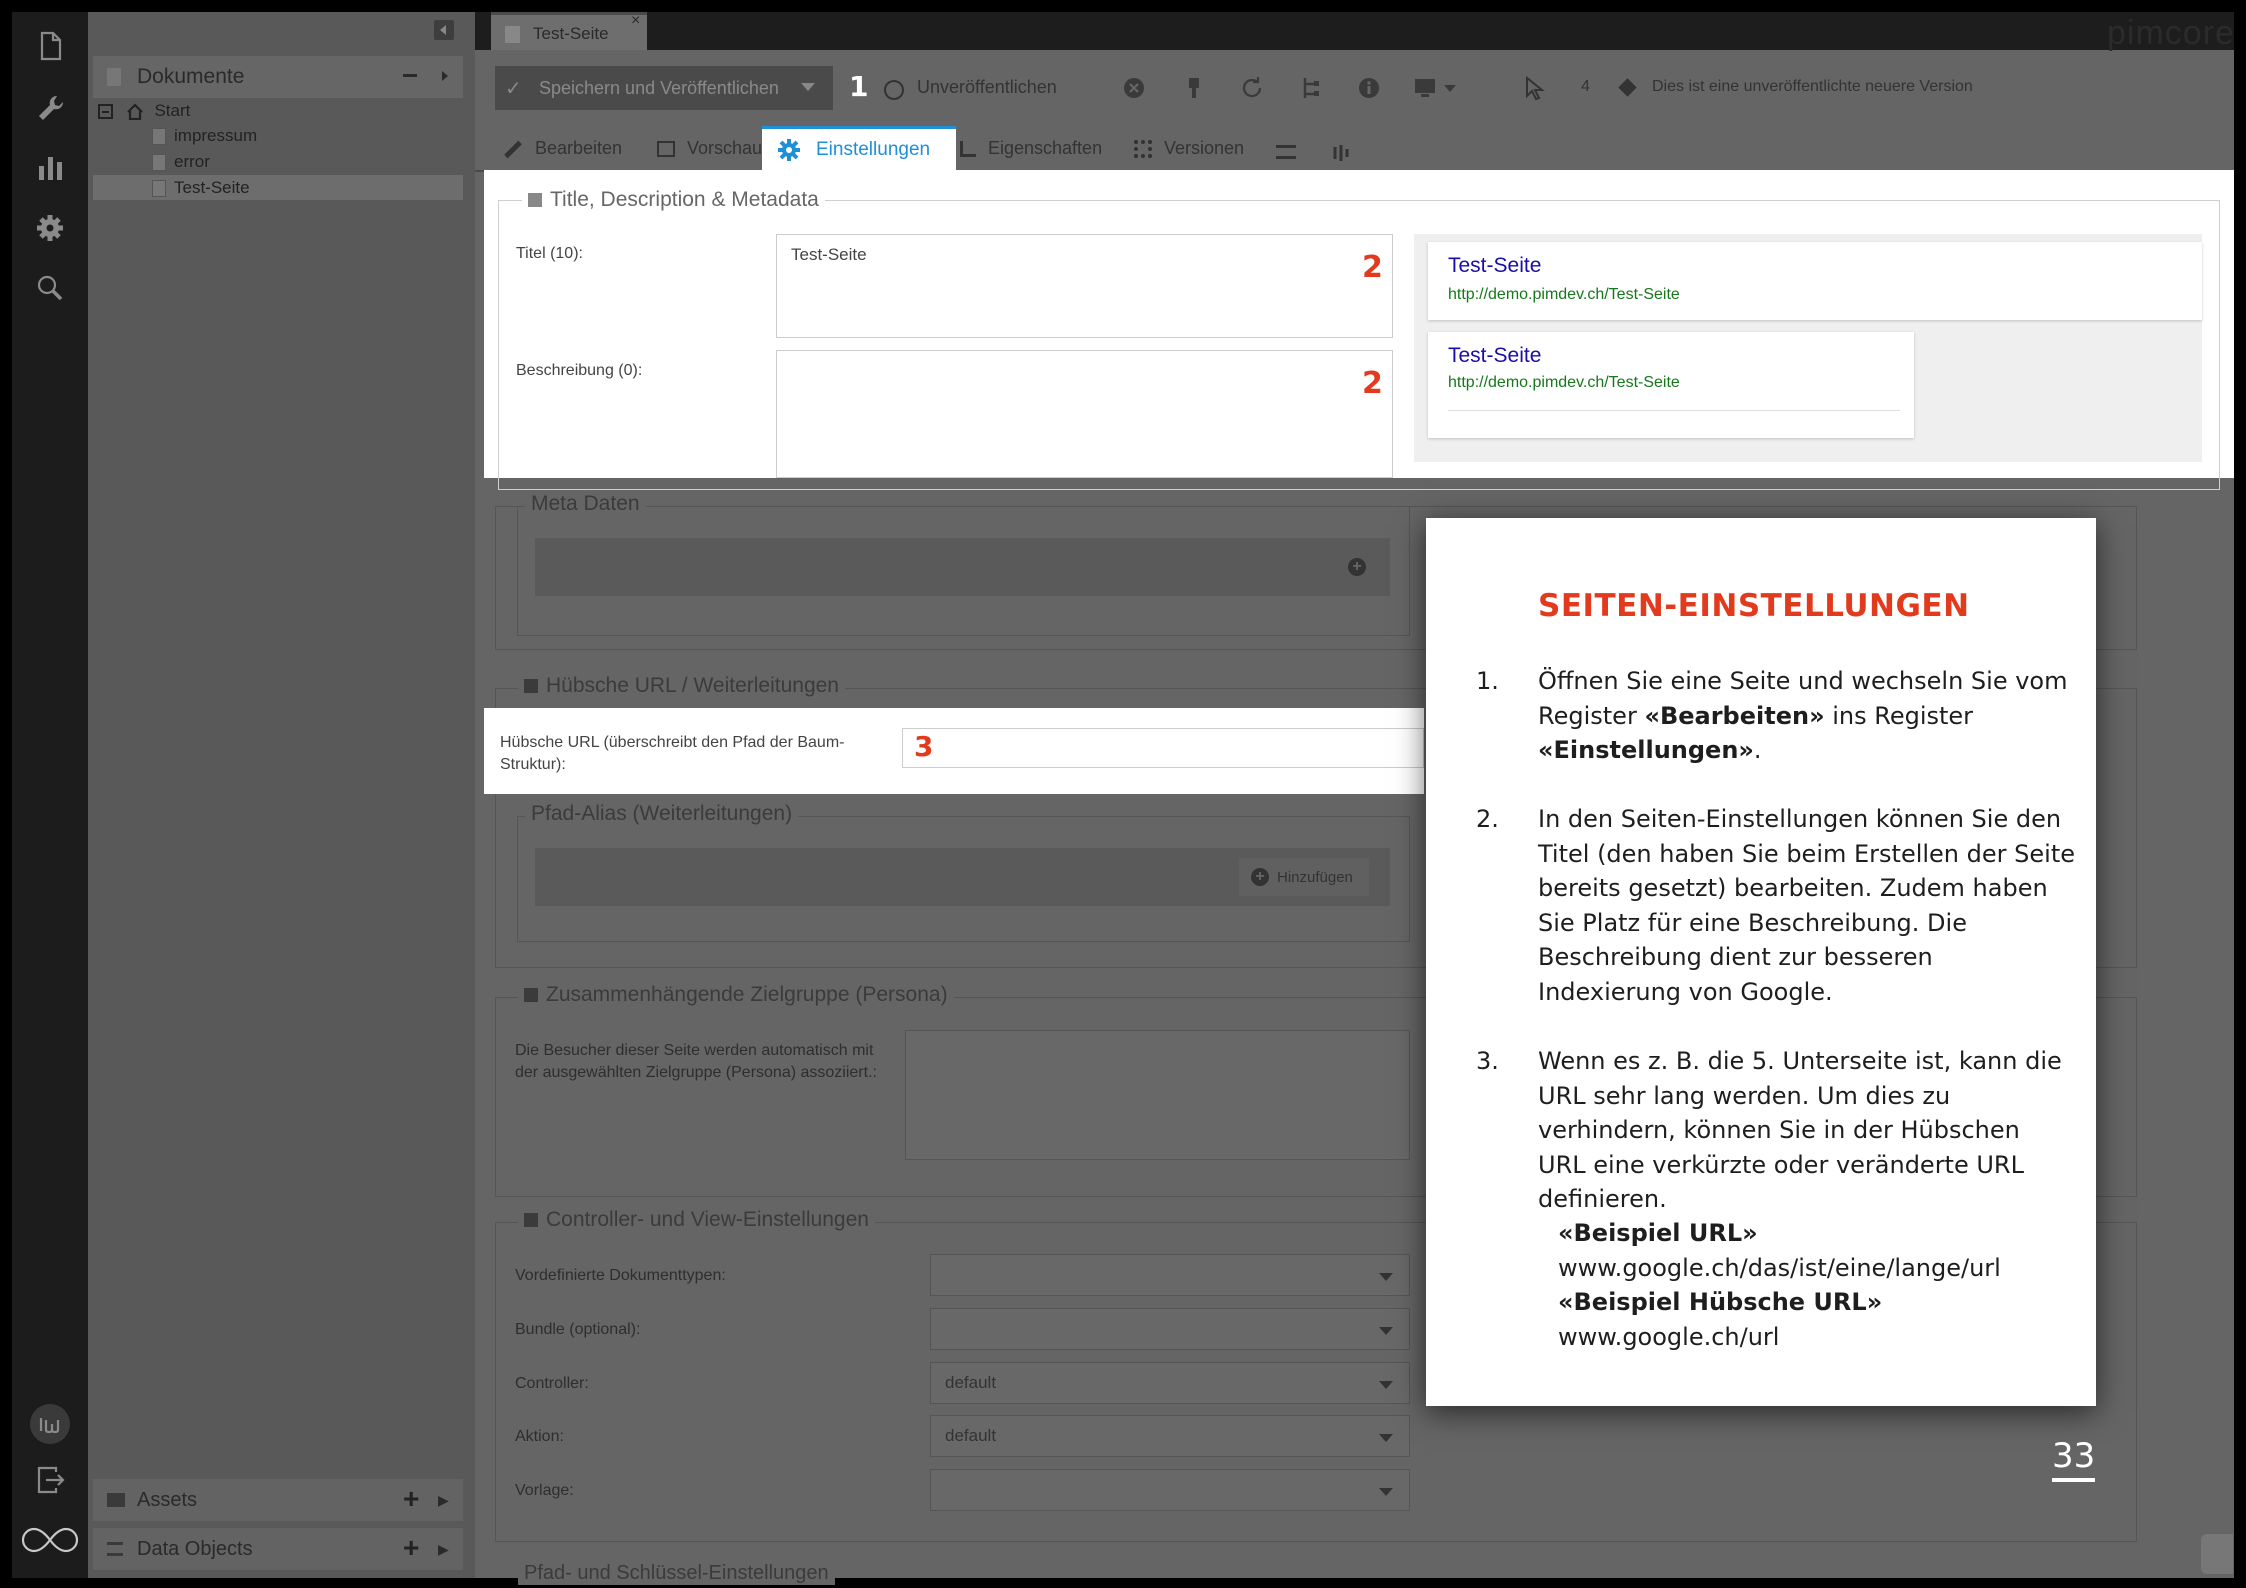 This screenshot has height=1588, width=2246. I want to click on diamond-icon, so click(1627, 87).